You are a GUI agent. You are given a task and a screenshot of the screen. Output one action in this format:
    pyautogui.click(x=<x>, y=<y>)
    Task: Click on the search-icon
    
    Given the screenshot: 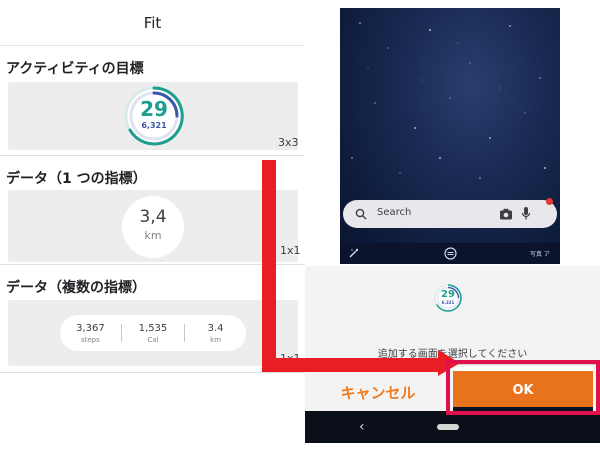 What is the action you would take?
    pyautogui.click(x=361, y=214)
    